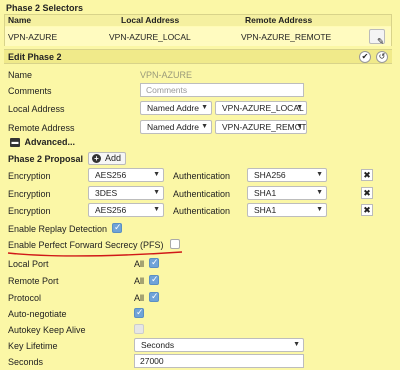 Image resolution: width=400 pixels, height=370 pixels. I want to click on remote-address-select: VPN-AZURE_REMOTI ▼, so click(261, 127).